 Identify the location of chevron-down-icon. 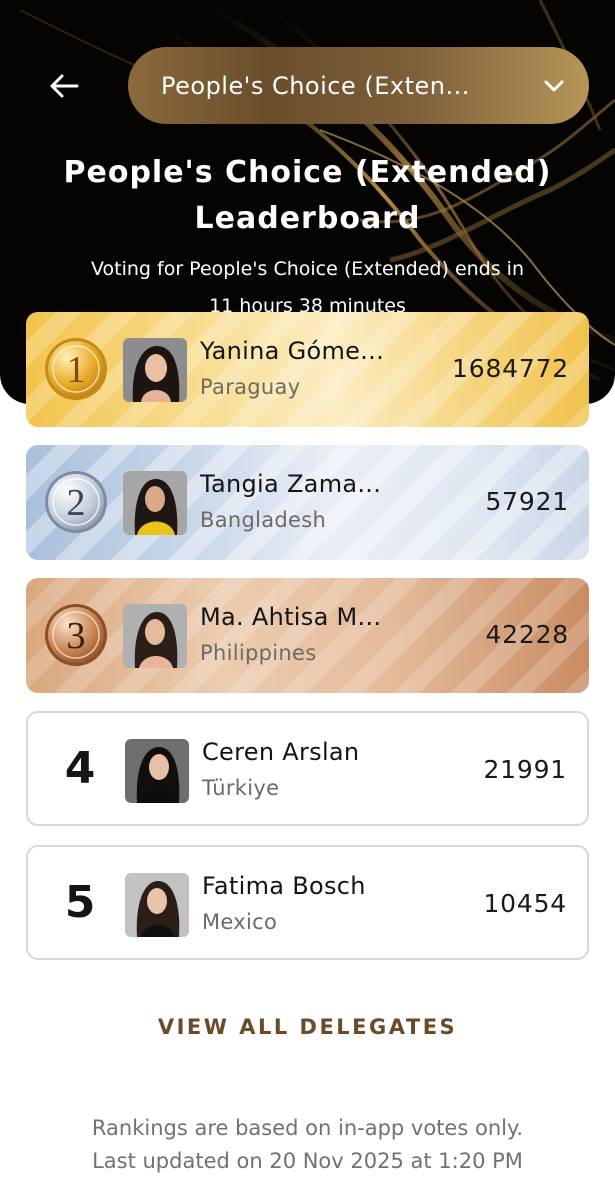
(554, 86).